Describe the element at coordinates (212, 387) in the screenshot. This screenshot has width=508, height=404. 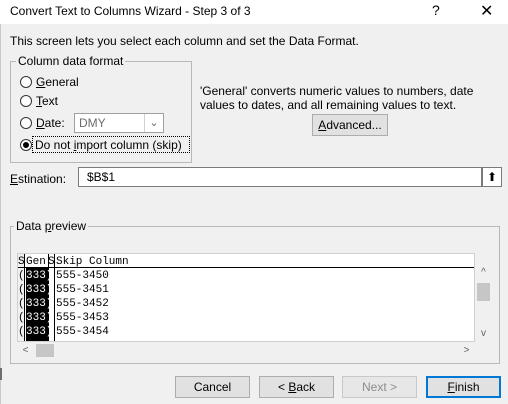
I see `cancel-button: Cancel` at that location.